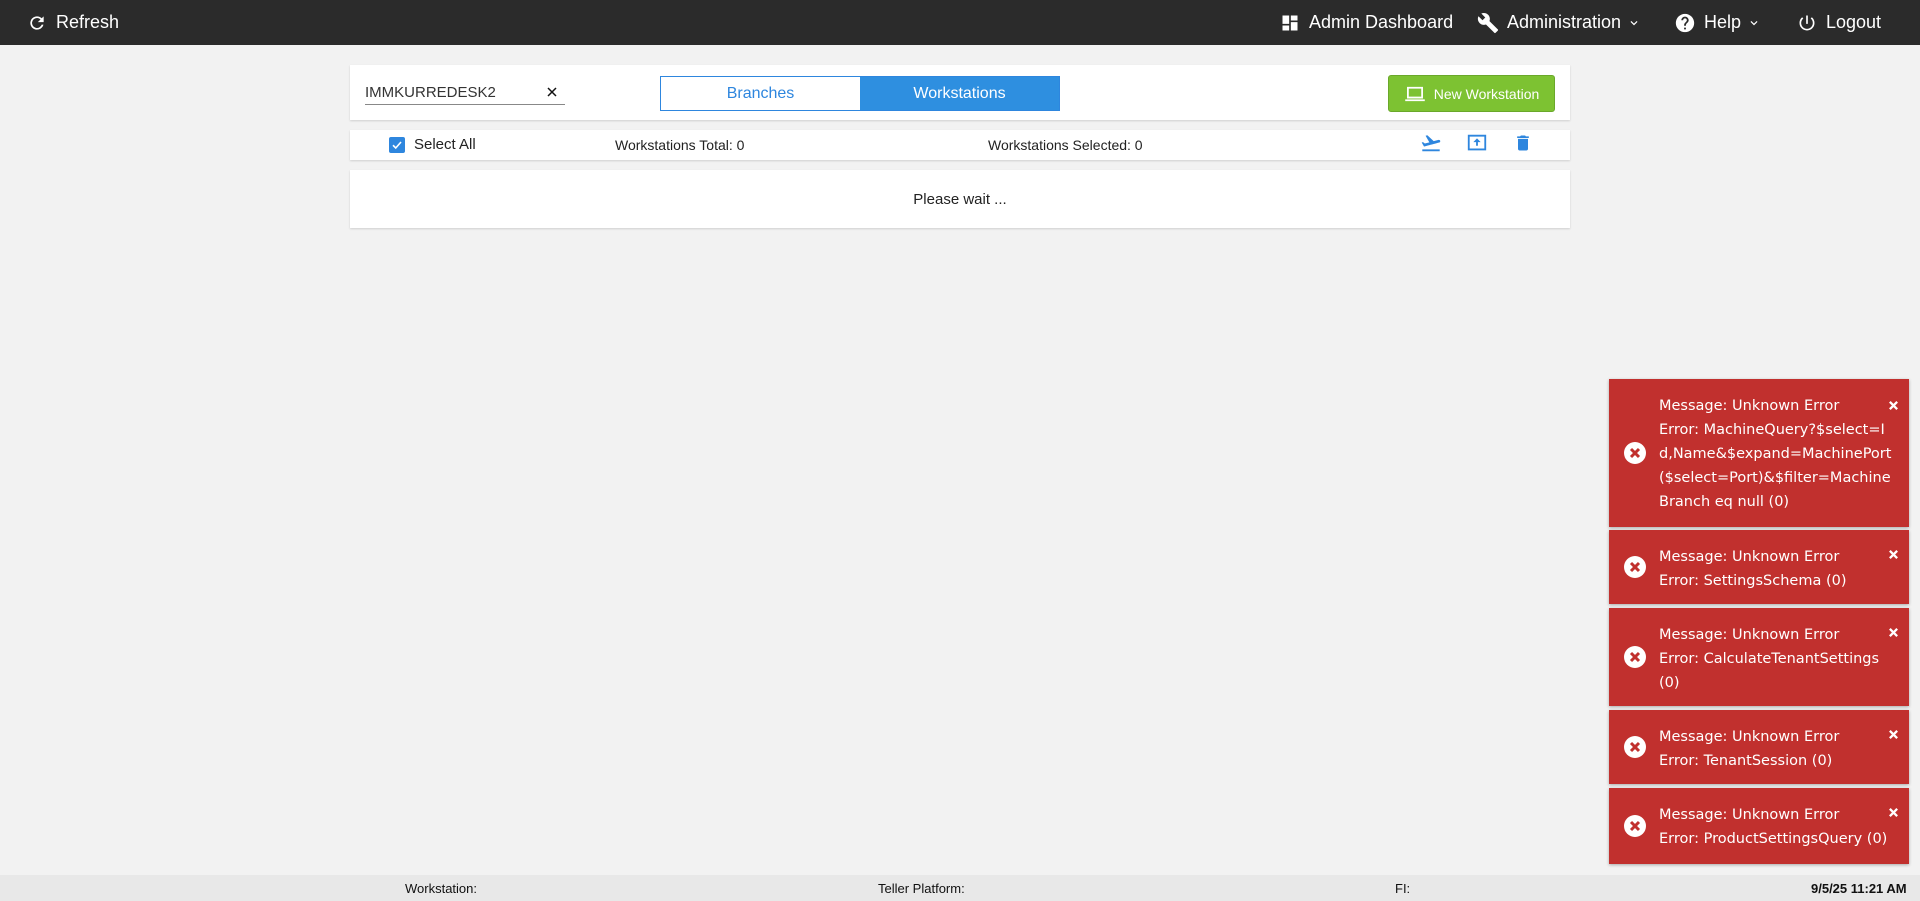  Describe the element at coordinates (88, 22) in the screenshot. I see `refresh-label: Refresh` at that location.